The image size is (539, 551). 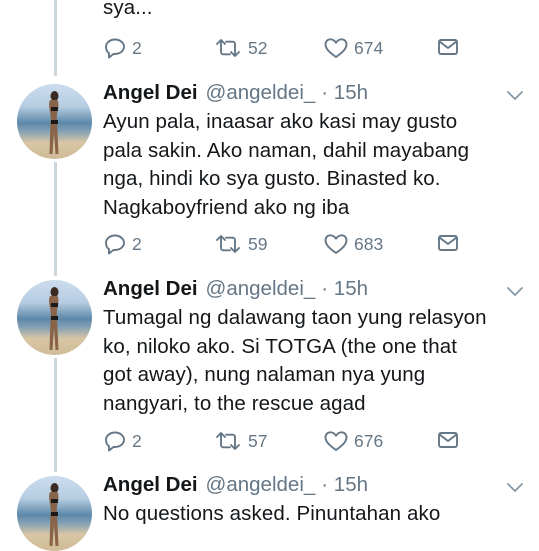 I want to click on like-button: 683, so click(x=353, y=244).